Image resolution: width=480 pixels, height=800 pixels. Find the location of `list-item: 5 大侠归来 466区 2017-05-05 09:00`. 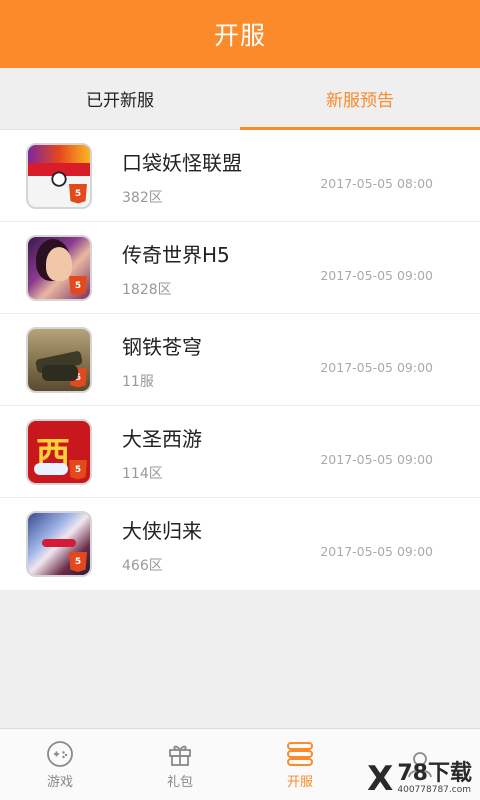

list-item: 5 大侠归来 466区 2017-05-05 09:00 is located at coordinates (240, 544).